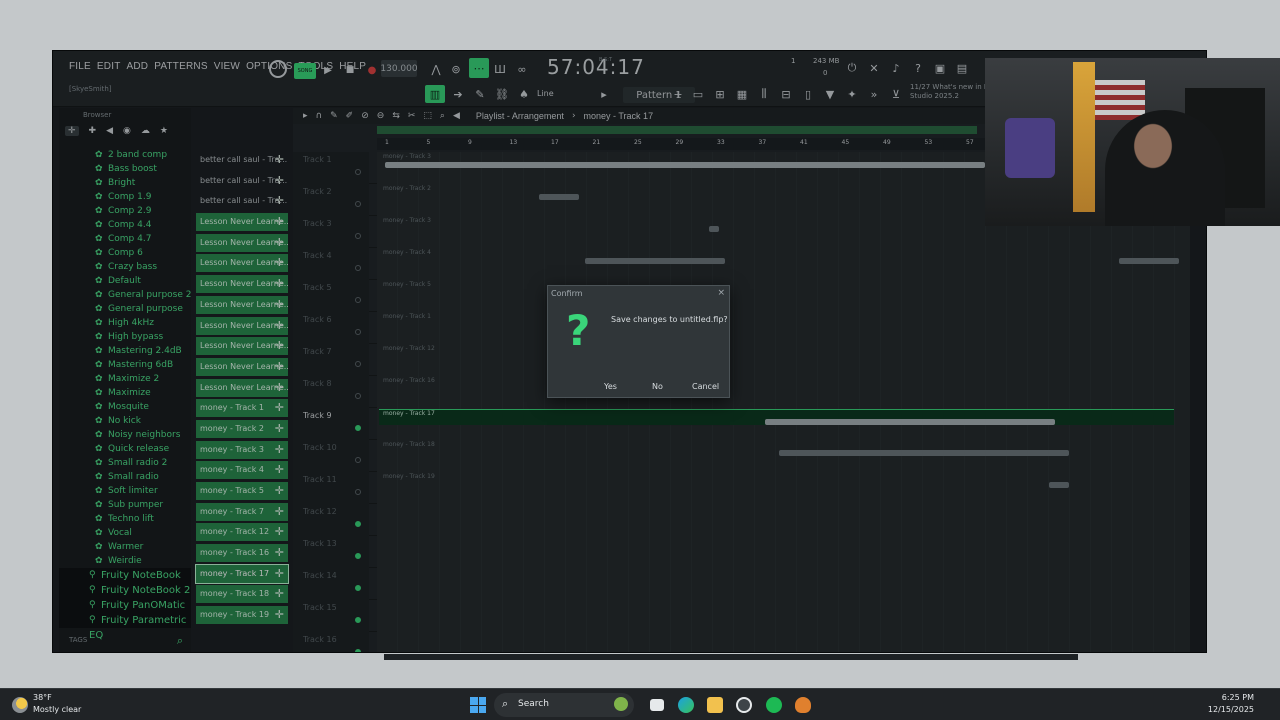 The height and width of the screenshot is (720, 1280). What do you see at coordinates (705, 386) in the screenshot?
I see `cancel-button: Cancel` at bounding box center [705, 386].